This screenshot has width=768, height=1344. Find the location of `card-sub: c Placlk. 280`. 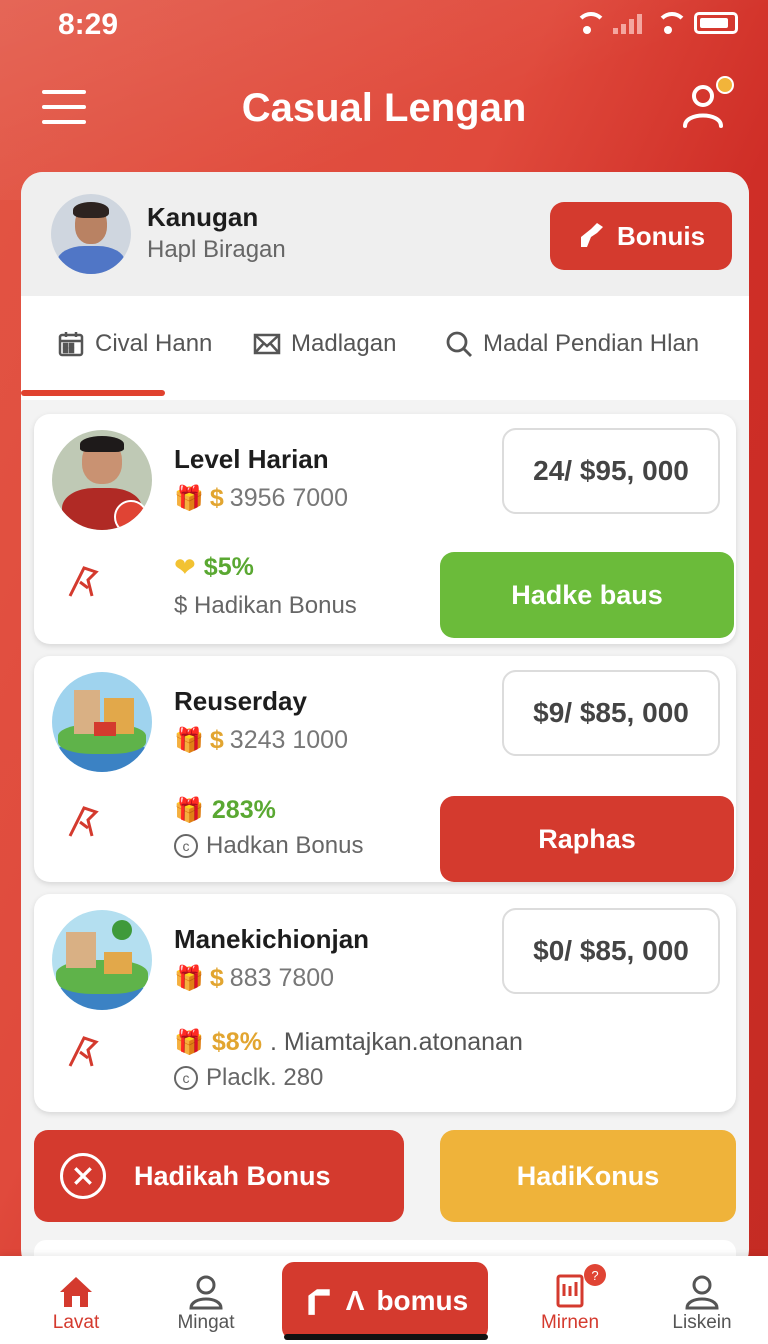

card-sub: c Placlk. 280 is located at coordinates (248, 1078).